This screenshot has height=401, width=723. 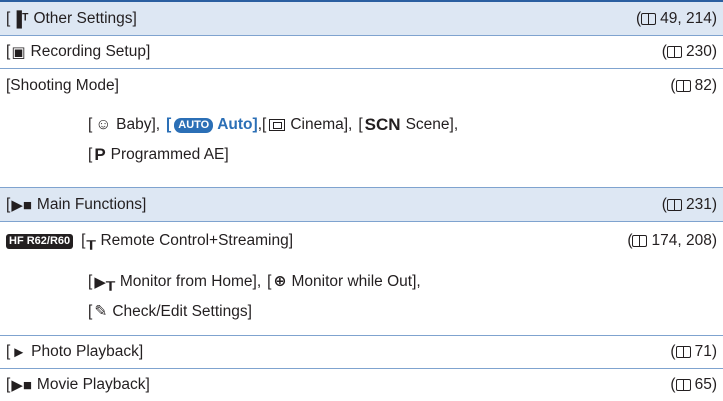 What do you see at coordinates (100, 154) in the screenshot?
I see `p-badge: P` at bounding box center [100, 154].